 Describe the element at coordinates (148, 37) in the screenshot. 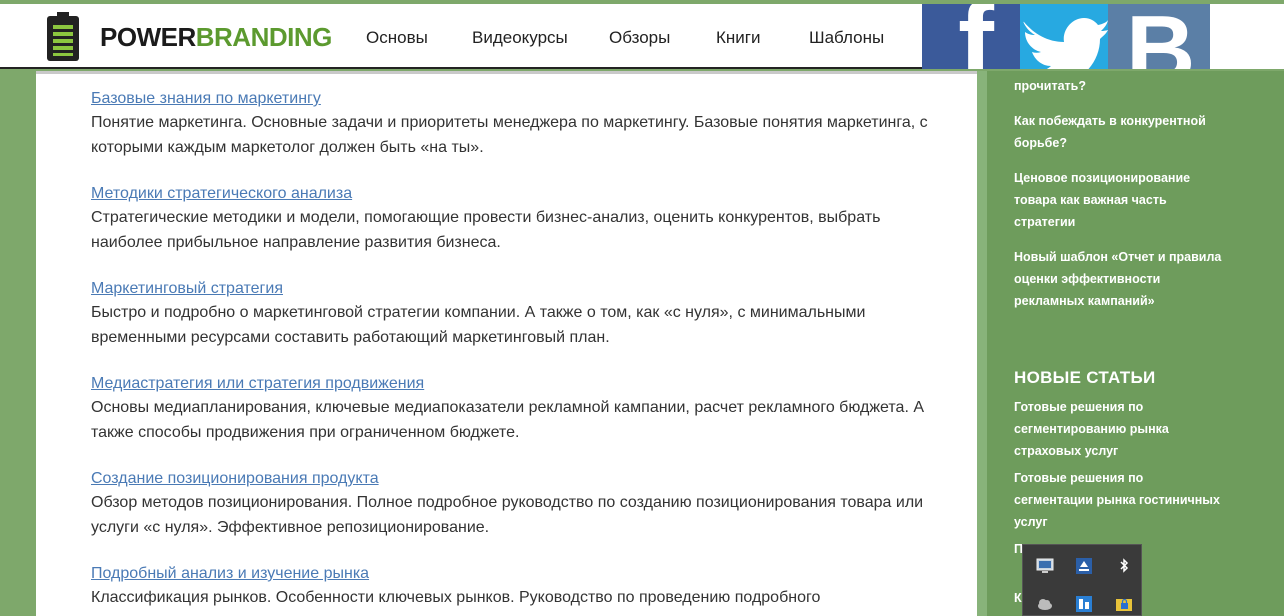

I see `brand-power: POWER` at that location.